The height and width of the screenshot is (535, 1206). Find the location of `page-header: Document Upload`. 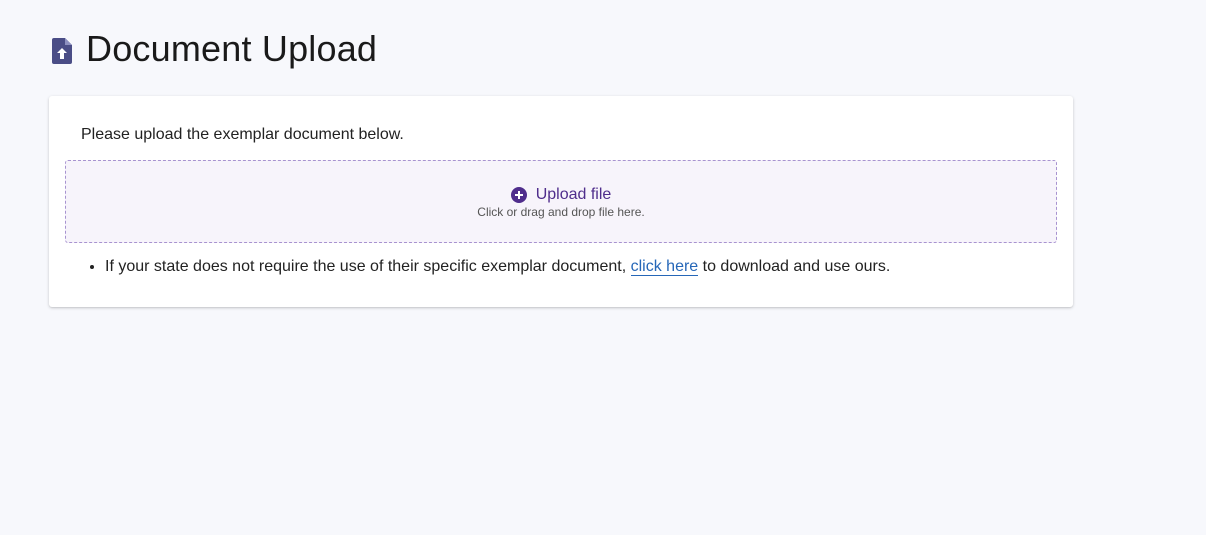

page-header: Document Upload is located at coordinates (214, 49).